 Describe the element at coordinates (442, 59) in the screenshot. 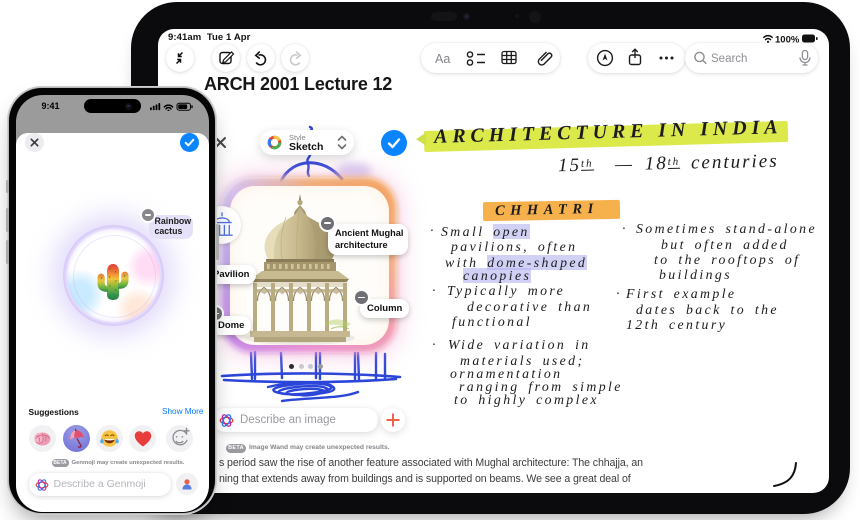

I see `svg-text: Aa` at that location.